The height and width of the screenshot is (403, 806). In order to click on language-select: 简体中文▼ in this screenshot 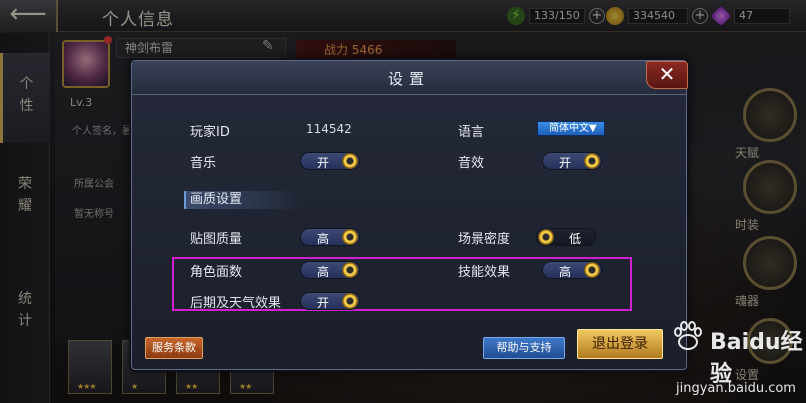, I will do `click(571, 128)`.